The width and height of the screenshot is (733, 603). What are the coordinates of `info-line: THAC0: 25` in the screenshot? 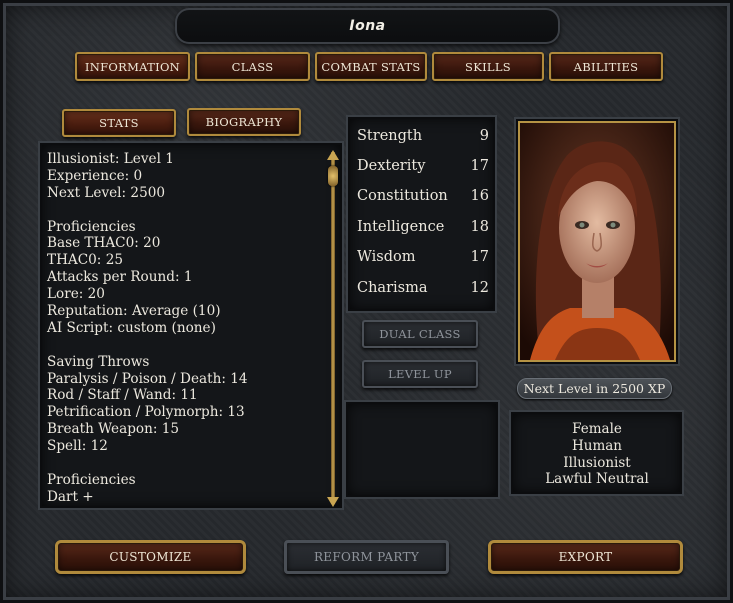 It's located at (85, 260).